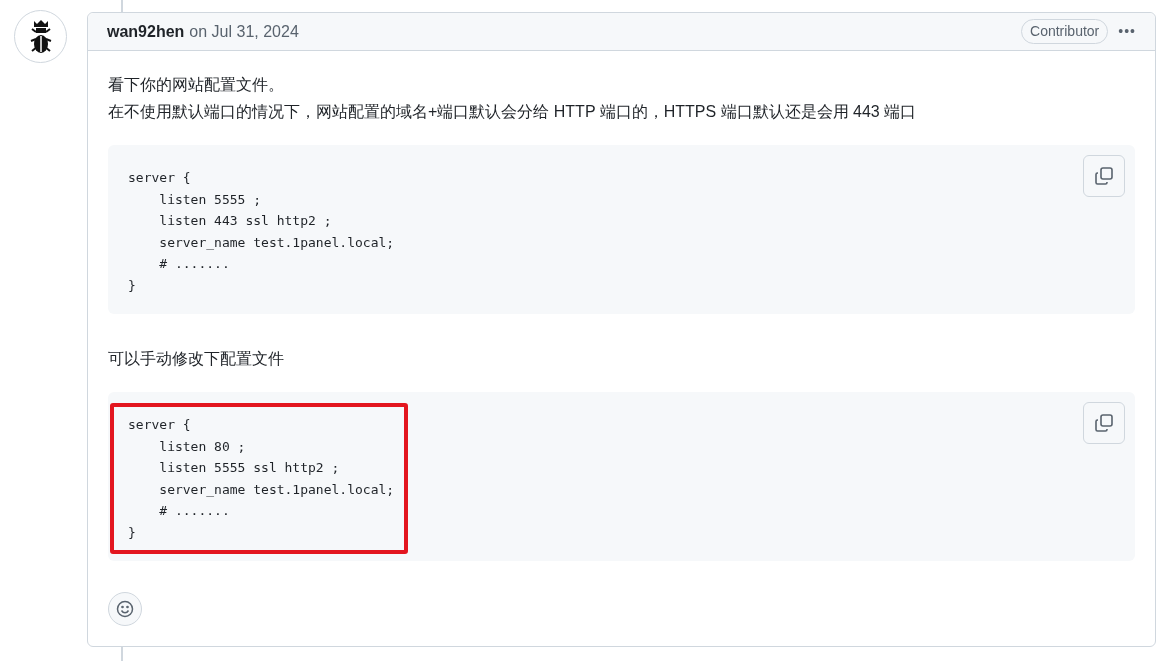 The height and width of the screenshot is (661, 1167). I want to click on code-line: listen 443 ssl http2 ;, so click(245, 221).